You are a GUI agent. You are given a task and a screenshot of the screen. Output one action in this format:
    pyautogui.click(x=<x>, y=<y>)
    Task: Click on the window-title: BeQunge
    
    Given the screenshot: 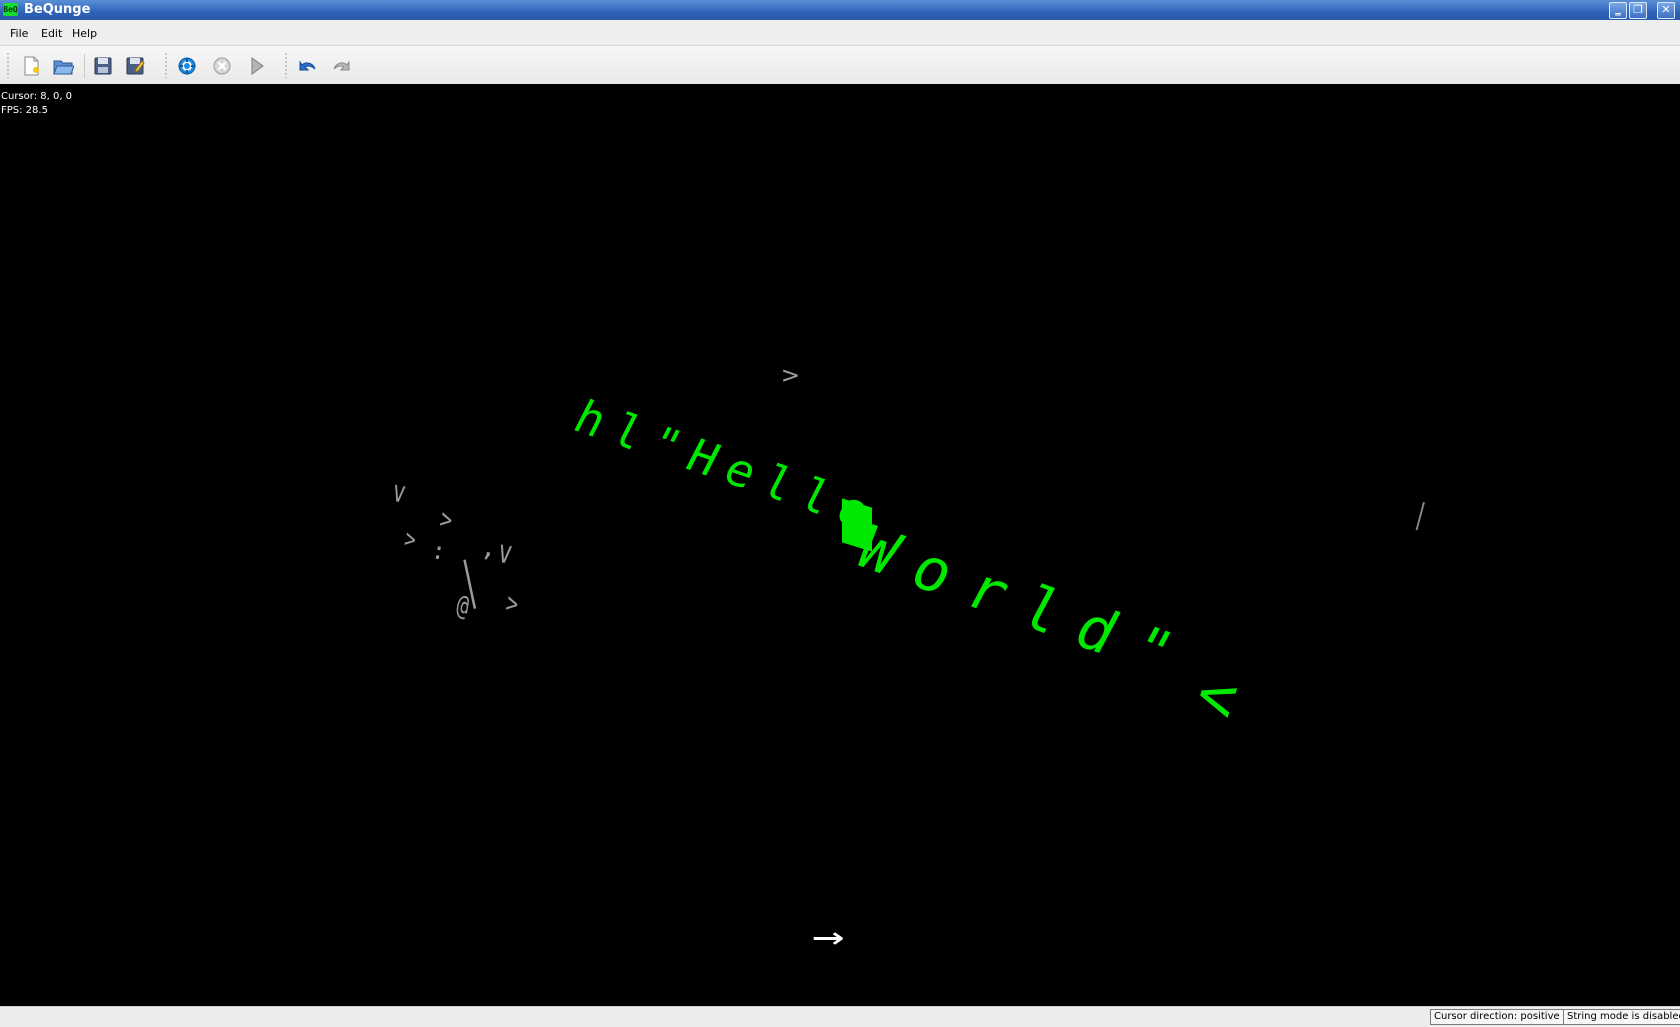 What is the action you would take?
    pyautogui.click(x=57, y=9)
    